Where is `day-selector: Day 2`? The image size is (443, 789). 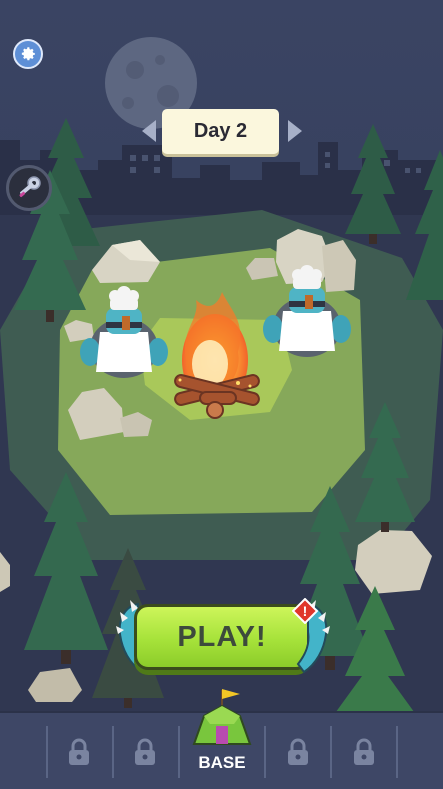 day-selector: Day 2 is located at coordinates (220, 131).